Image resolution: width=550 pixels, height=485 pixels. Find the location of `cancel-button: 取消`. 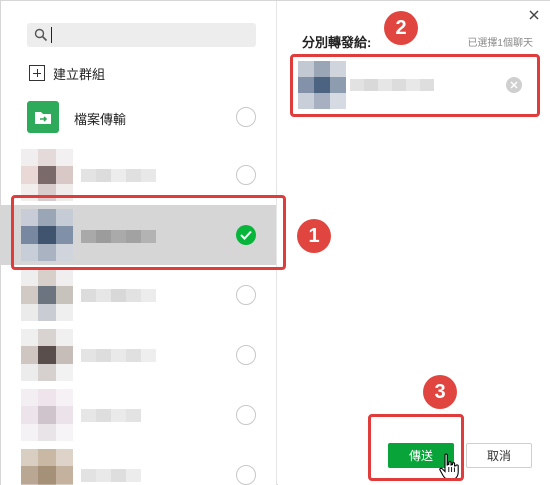

cancel-button: 取消 is located at coordinates (499, 455).